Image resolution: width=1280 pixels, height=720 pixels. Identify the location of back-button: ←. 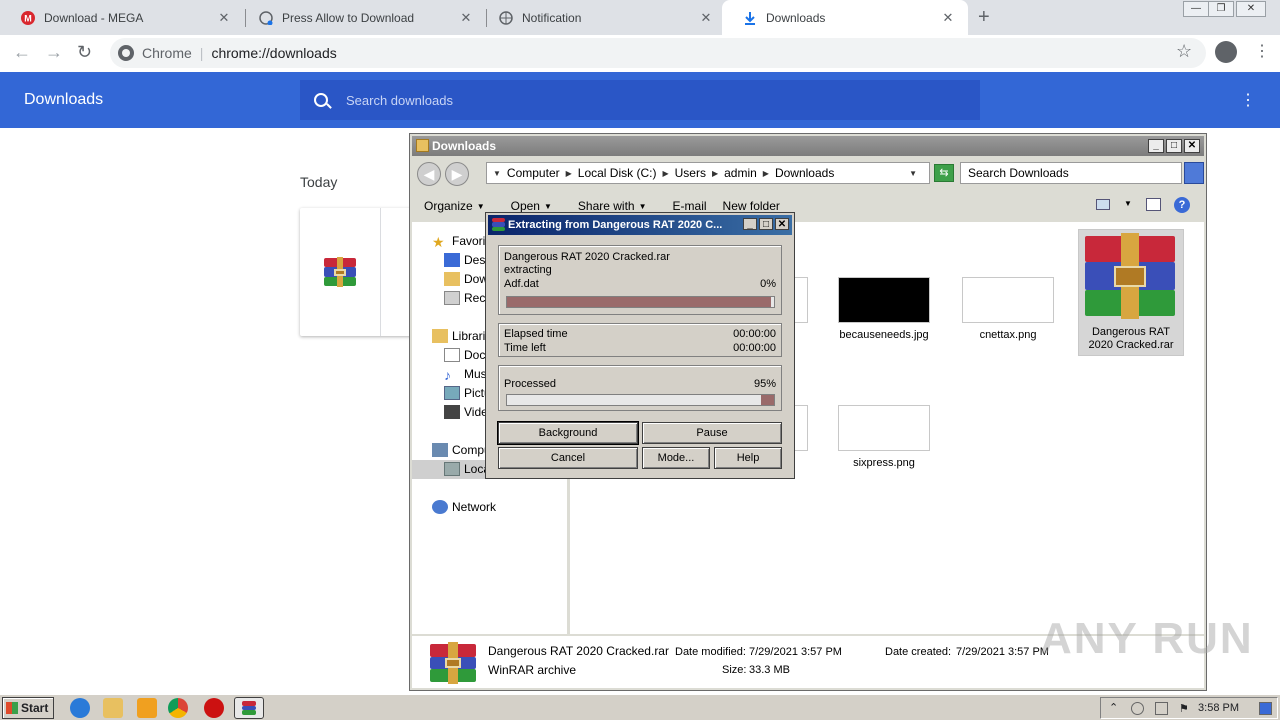
(22, 52).